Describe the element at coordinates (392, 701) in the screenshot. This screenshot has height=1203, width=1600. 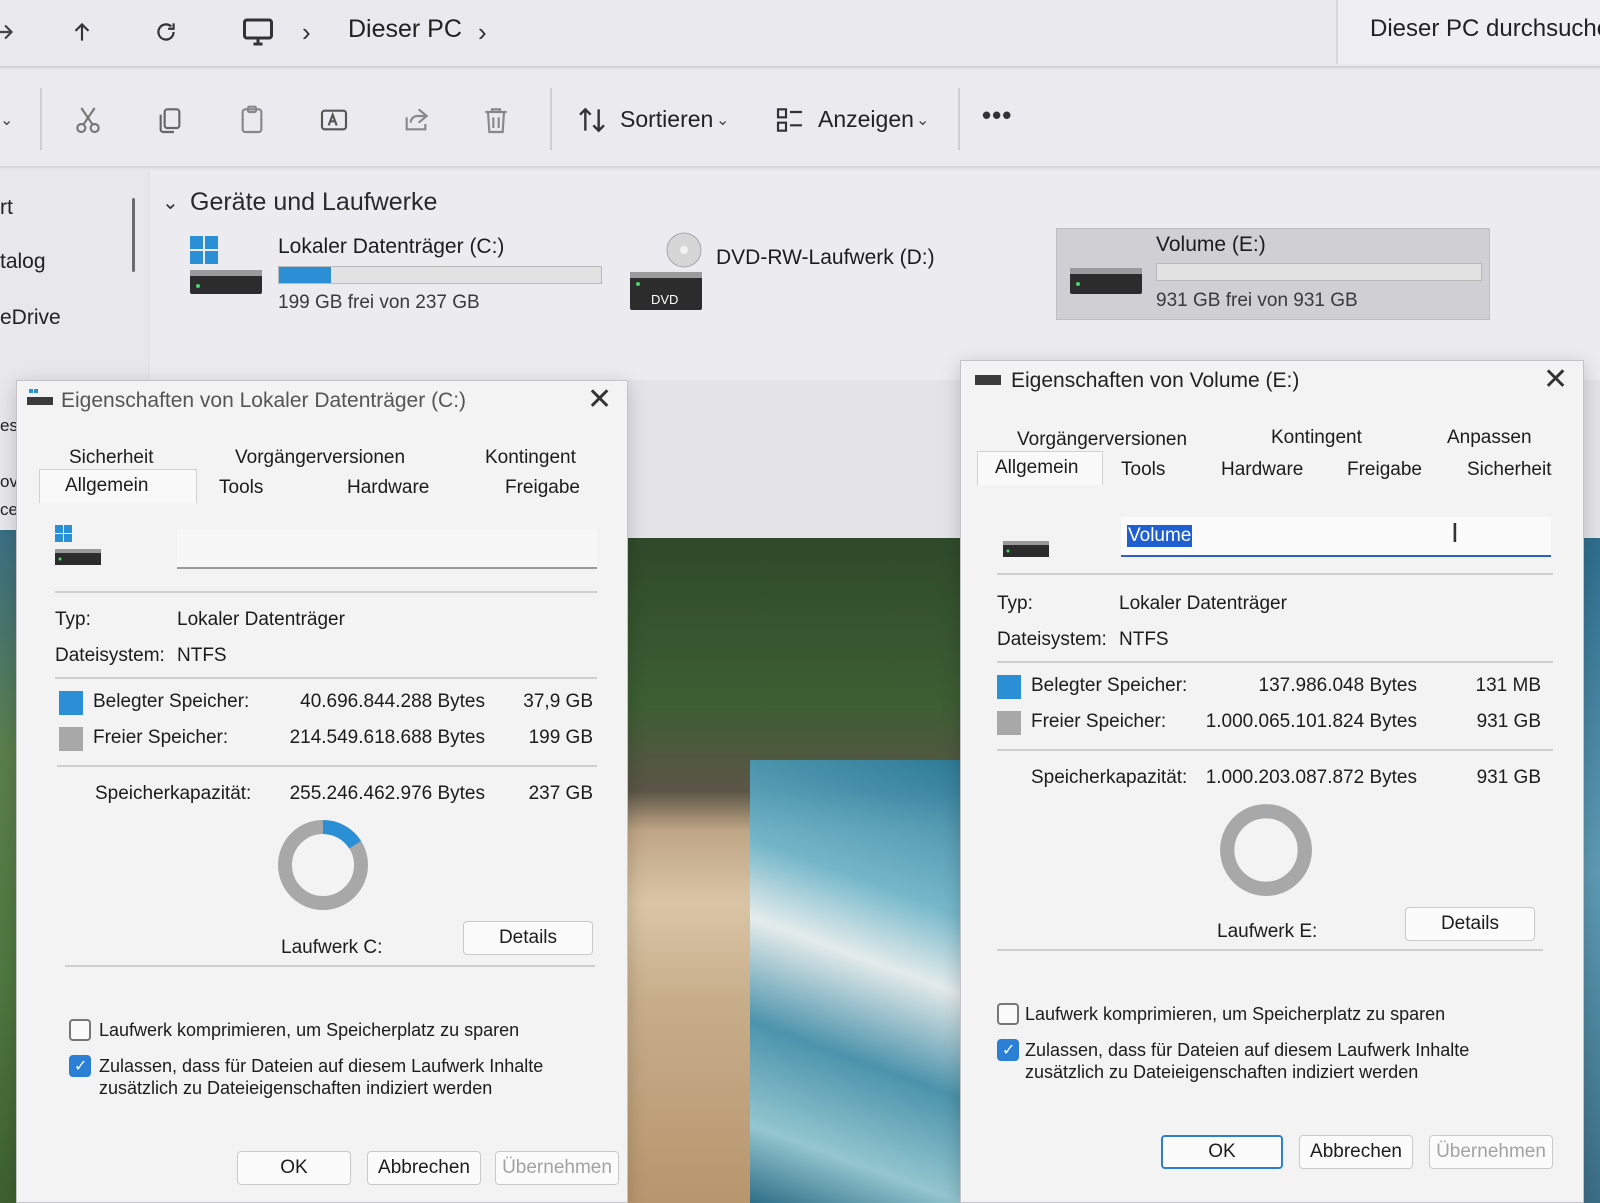
I see `used-bytes: 40.696.844.288 Bytes` at that location.